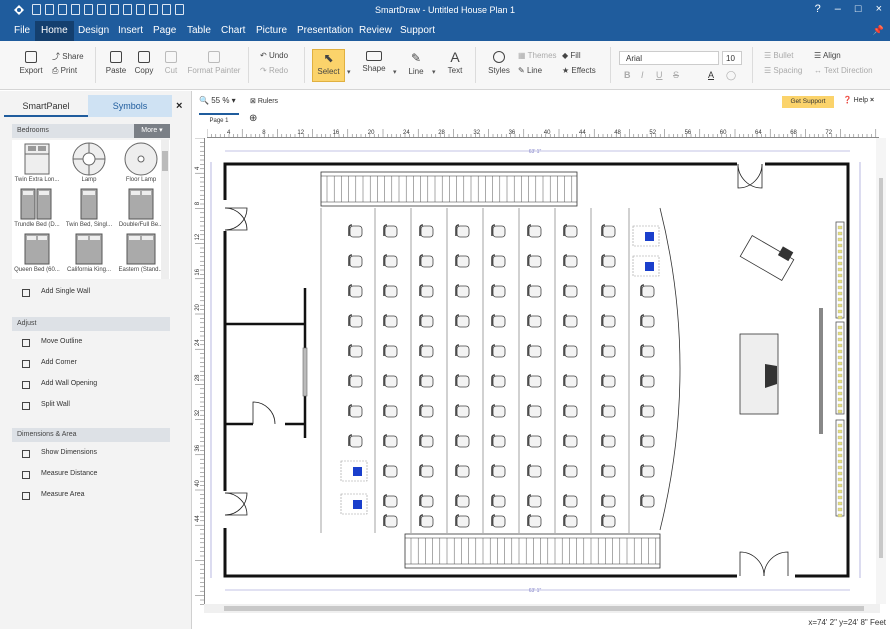 This screenshot has width=890, height=629. I want to click on font-size-select: 10, so click(732, 58).